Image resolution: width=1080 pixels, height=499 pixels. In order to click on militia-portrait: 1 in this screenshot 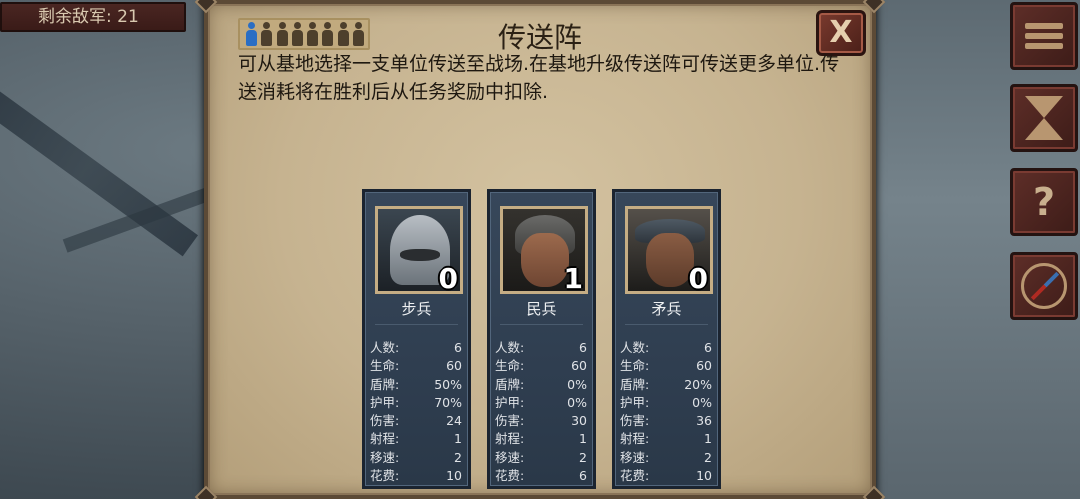, I will do `click(544, 250)`.